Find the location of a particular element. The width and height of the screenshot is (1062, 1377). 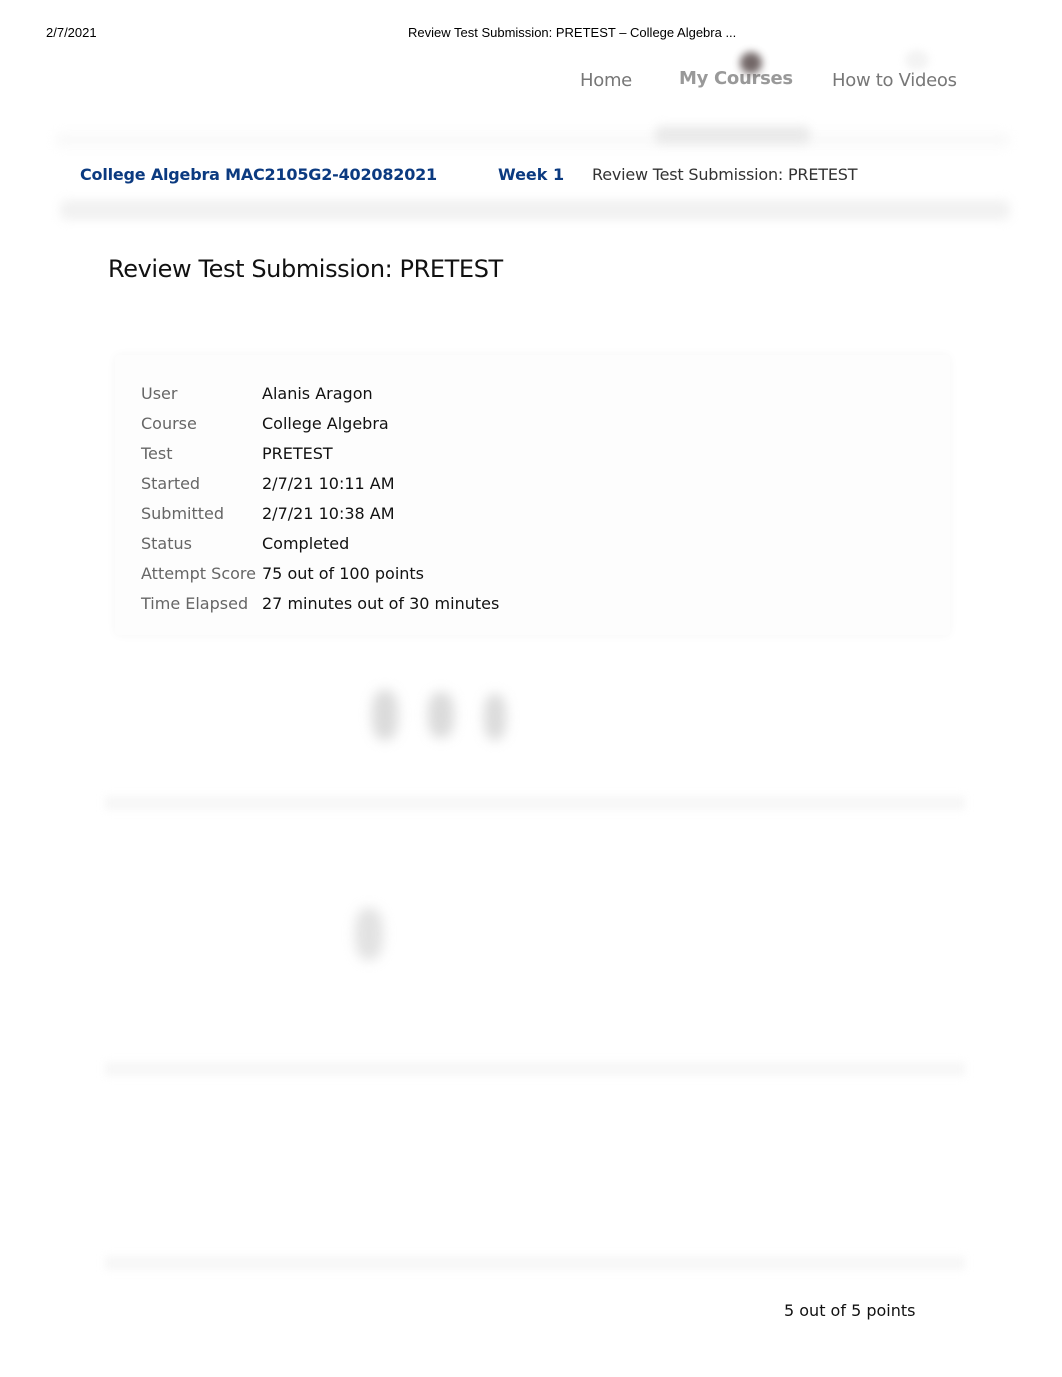

blurred-avatar-icon is located at coordinates (751, 63).